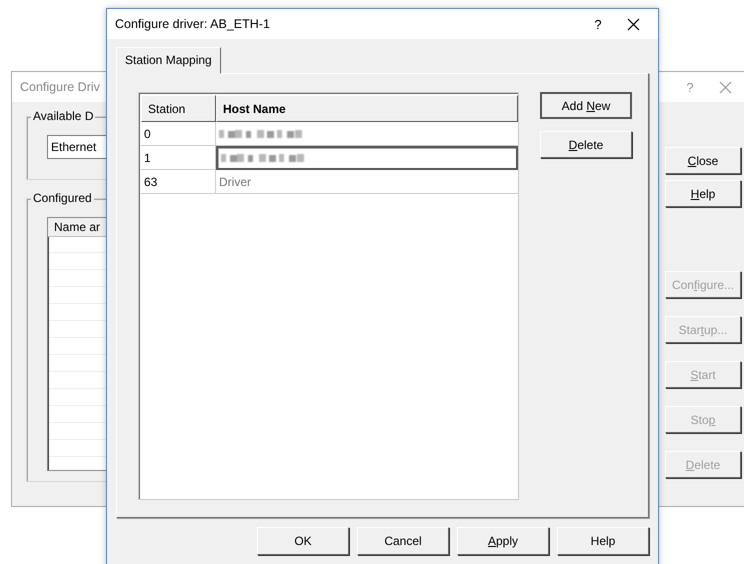 Image resolution: width=744 pixels, height=564 pixels. Describe the element at coordinates (178, 108) in the screenshot. I see `column-header: Station` at that location.